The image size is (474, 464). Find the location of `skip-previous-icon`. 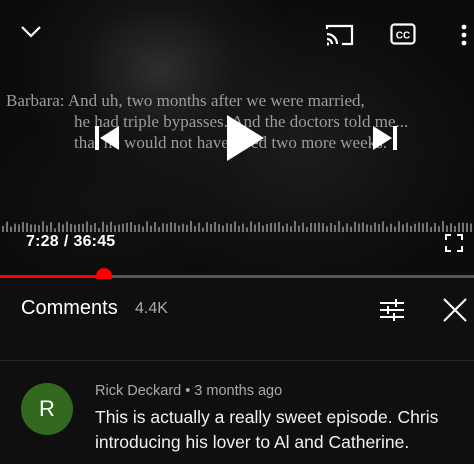

skip-previous-icon is located at coordinates (107, 138).